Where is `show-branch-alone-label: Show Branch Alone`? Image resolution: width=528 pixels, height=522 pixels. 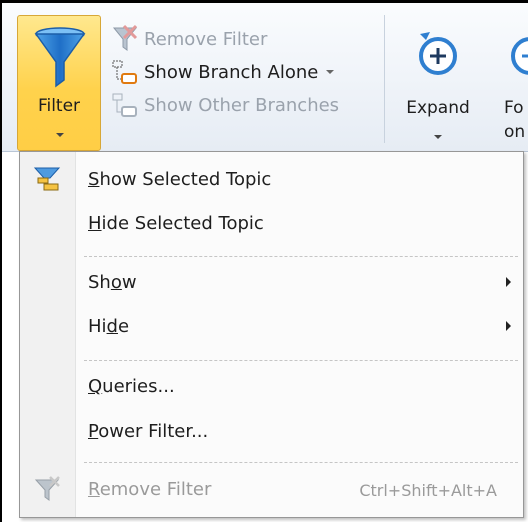 show-branch-alone-label: Show Branch Alone is located at coordinates (231, 72).